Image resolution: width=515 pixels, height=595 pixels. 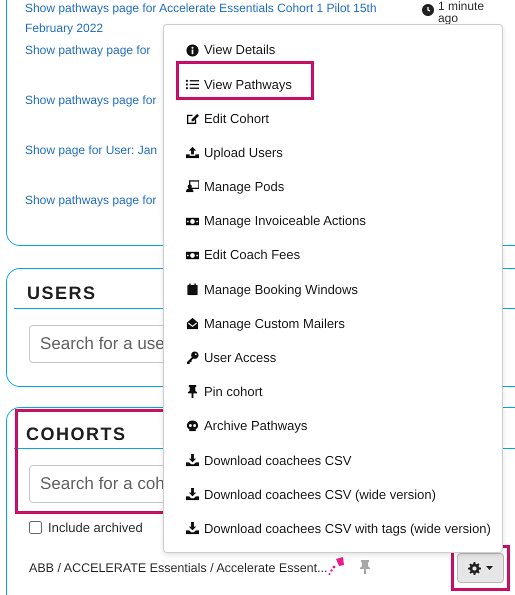 I want to click on checkbox-label: Include archived, so click(x=95, y=528).